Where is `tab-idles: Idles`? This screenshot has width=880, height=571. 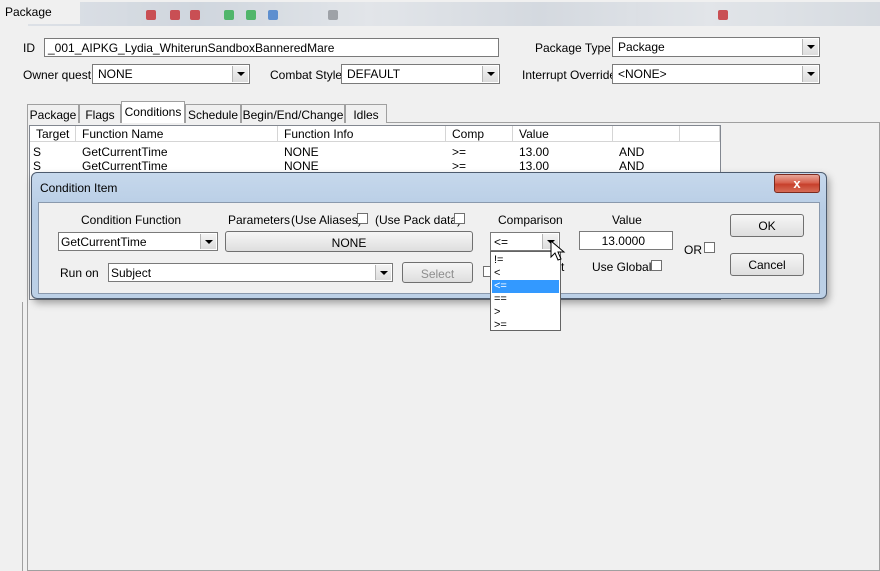
tab-idles: Idles is located at coordinates (366, 113).